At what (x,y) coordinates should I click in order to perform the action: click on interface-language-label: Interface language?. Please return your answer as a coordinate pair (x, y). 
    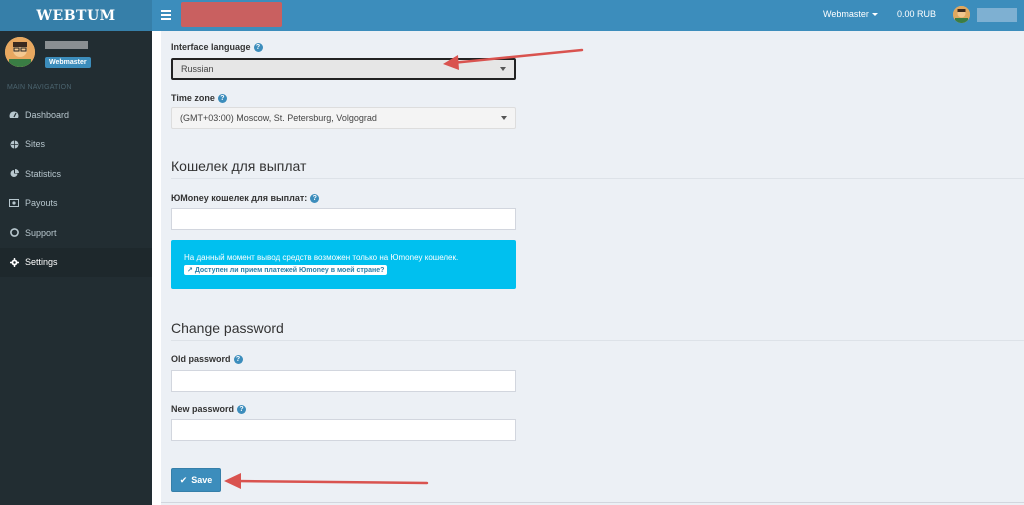
    Looking at the image, I should click on (217, 47).